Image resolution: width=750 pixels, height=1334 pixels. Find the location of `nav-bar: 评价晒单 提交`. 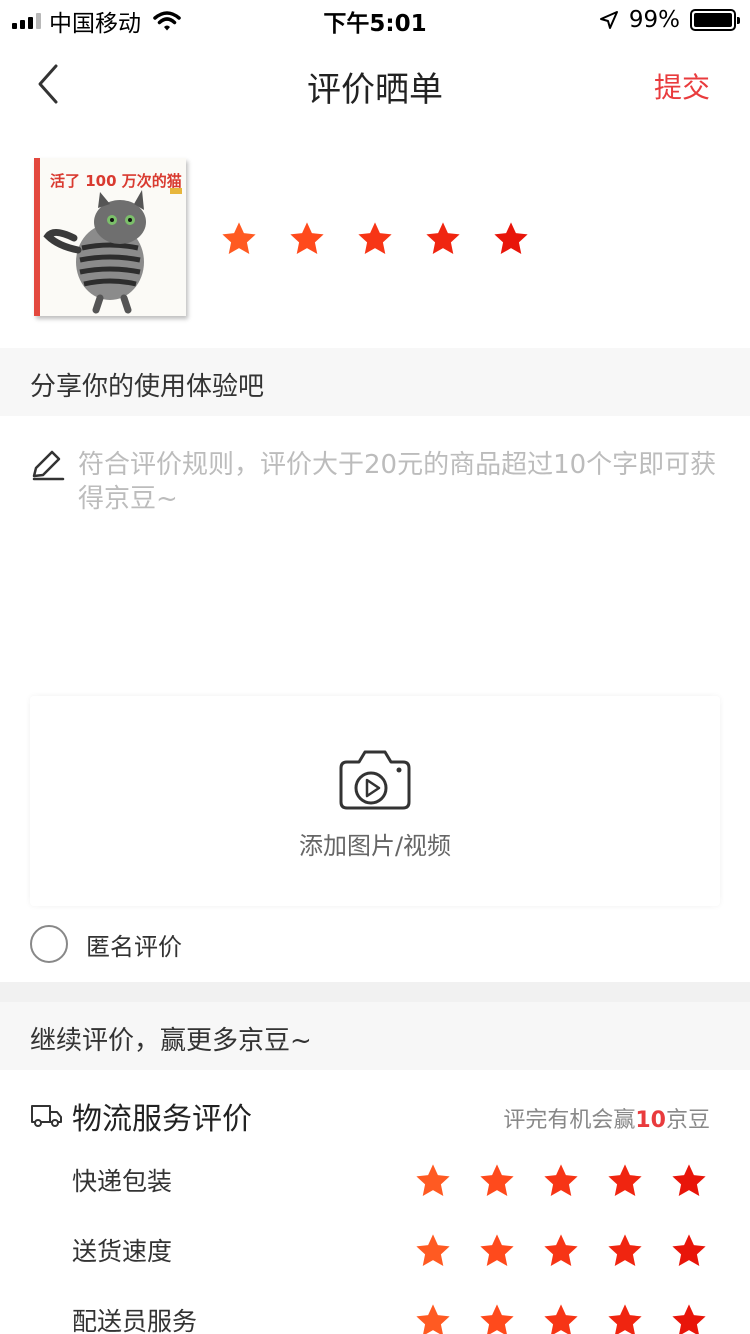

nav-bar: 评价晒单 提交 is located at coordinates (375, 84).